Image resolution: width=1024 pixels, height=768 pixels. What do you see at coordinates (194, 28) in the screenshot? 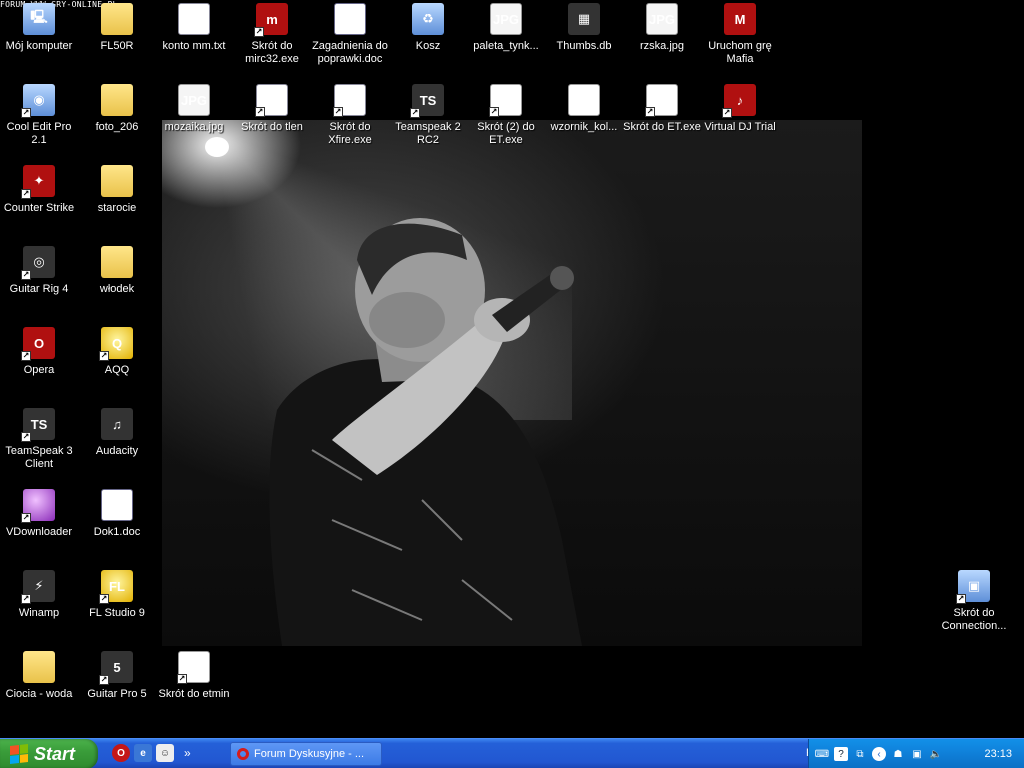
I see `desktop-icon: ≡ konto mm.txt` at bounding box center [194, 28].